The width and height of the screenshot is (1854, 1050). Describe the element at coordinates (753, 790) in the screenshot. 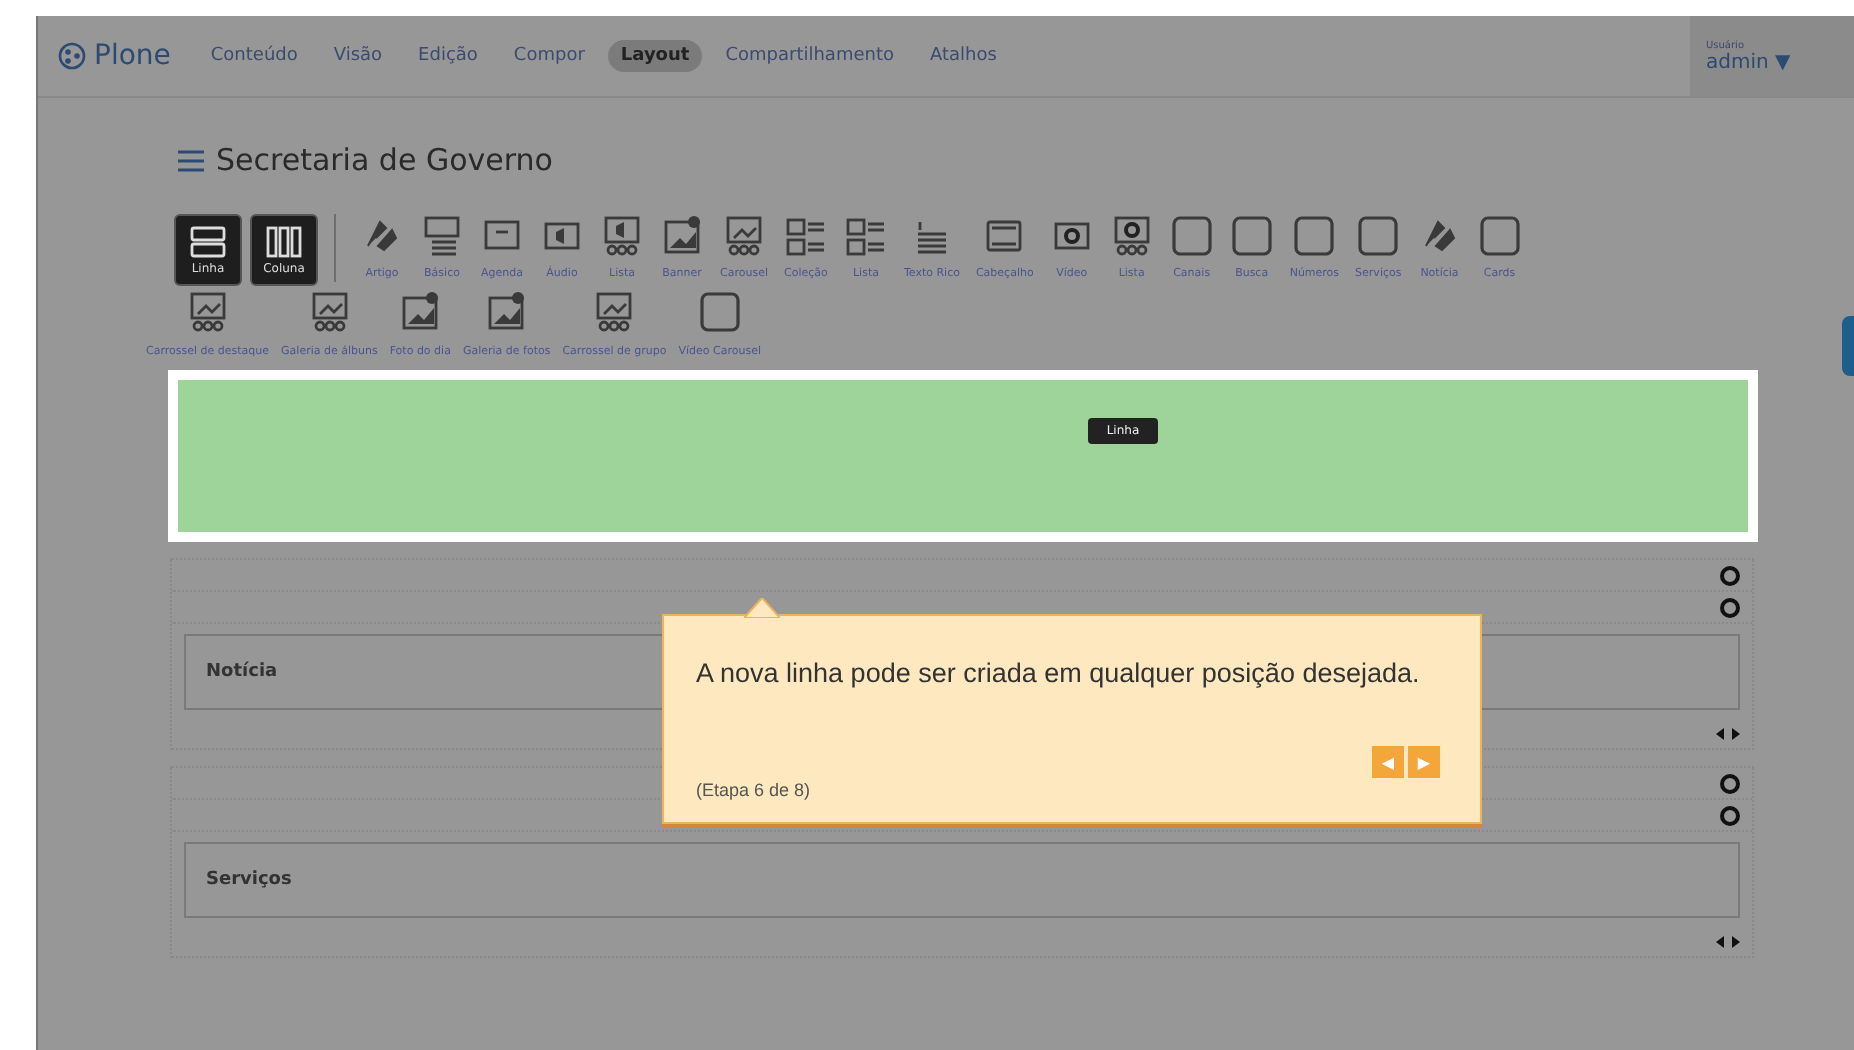

I see `step-counter: (Etapa 6 de 8)` at that location.